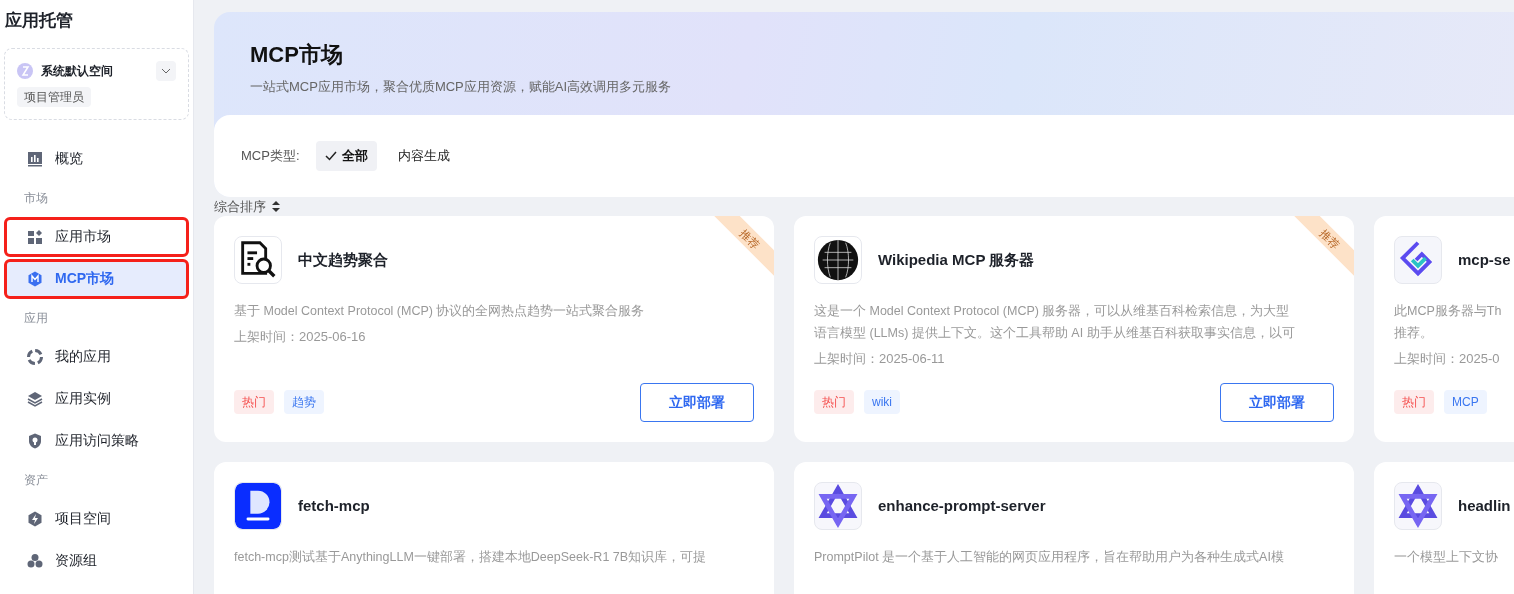 The width and height of the screenshot is (1514, 594). Describe the element at coordinates (96, 440) in the screenshot. I see `nav-item: 应用访问策略` at that location.